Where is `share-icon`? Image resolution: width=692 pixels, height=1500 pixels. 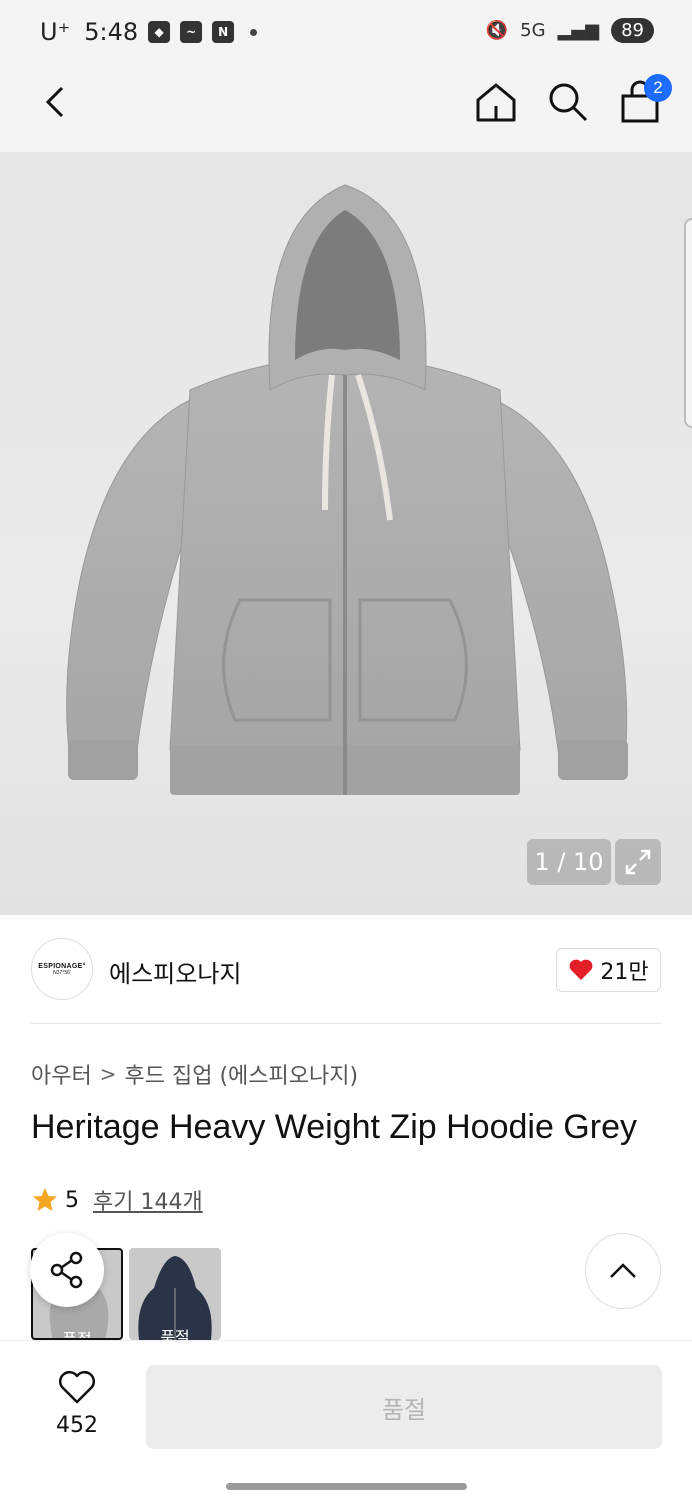 share-icon is located at coordinates (66, 1270).